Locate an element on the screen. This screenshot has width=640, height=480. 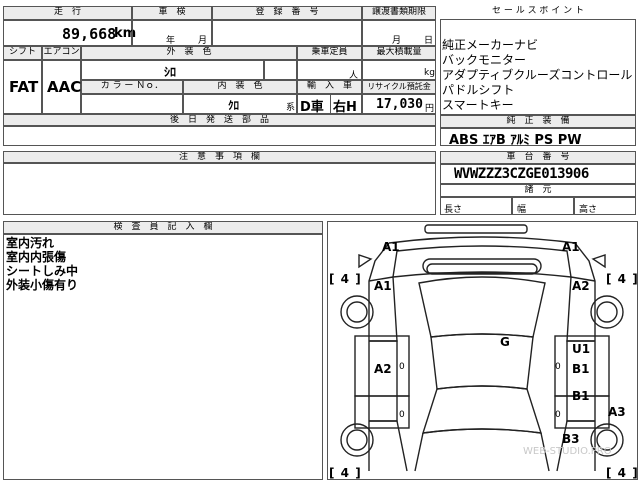
chassis-value: WVWZZZ3CZGE013906 is located at coordinates (521, 174).